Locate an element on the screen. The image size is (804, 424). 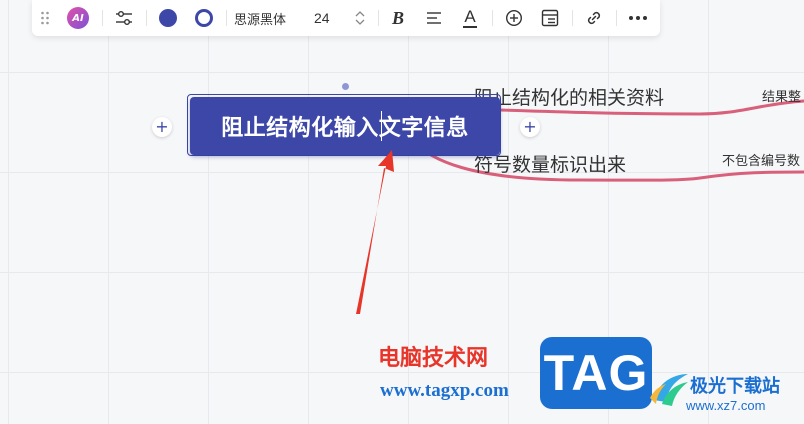
tag-logo: TAG is located at coordinates (596, 373).